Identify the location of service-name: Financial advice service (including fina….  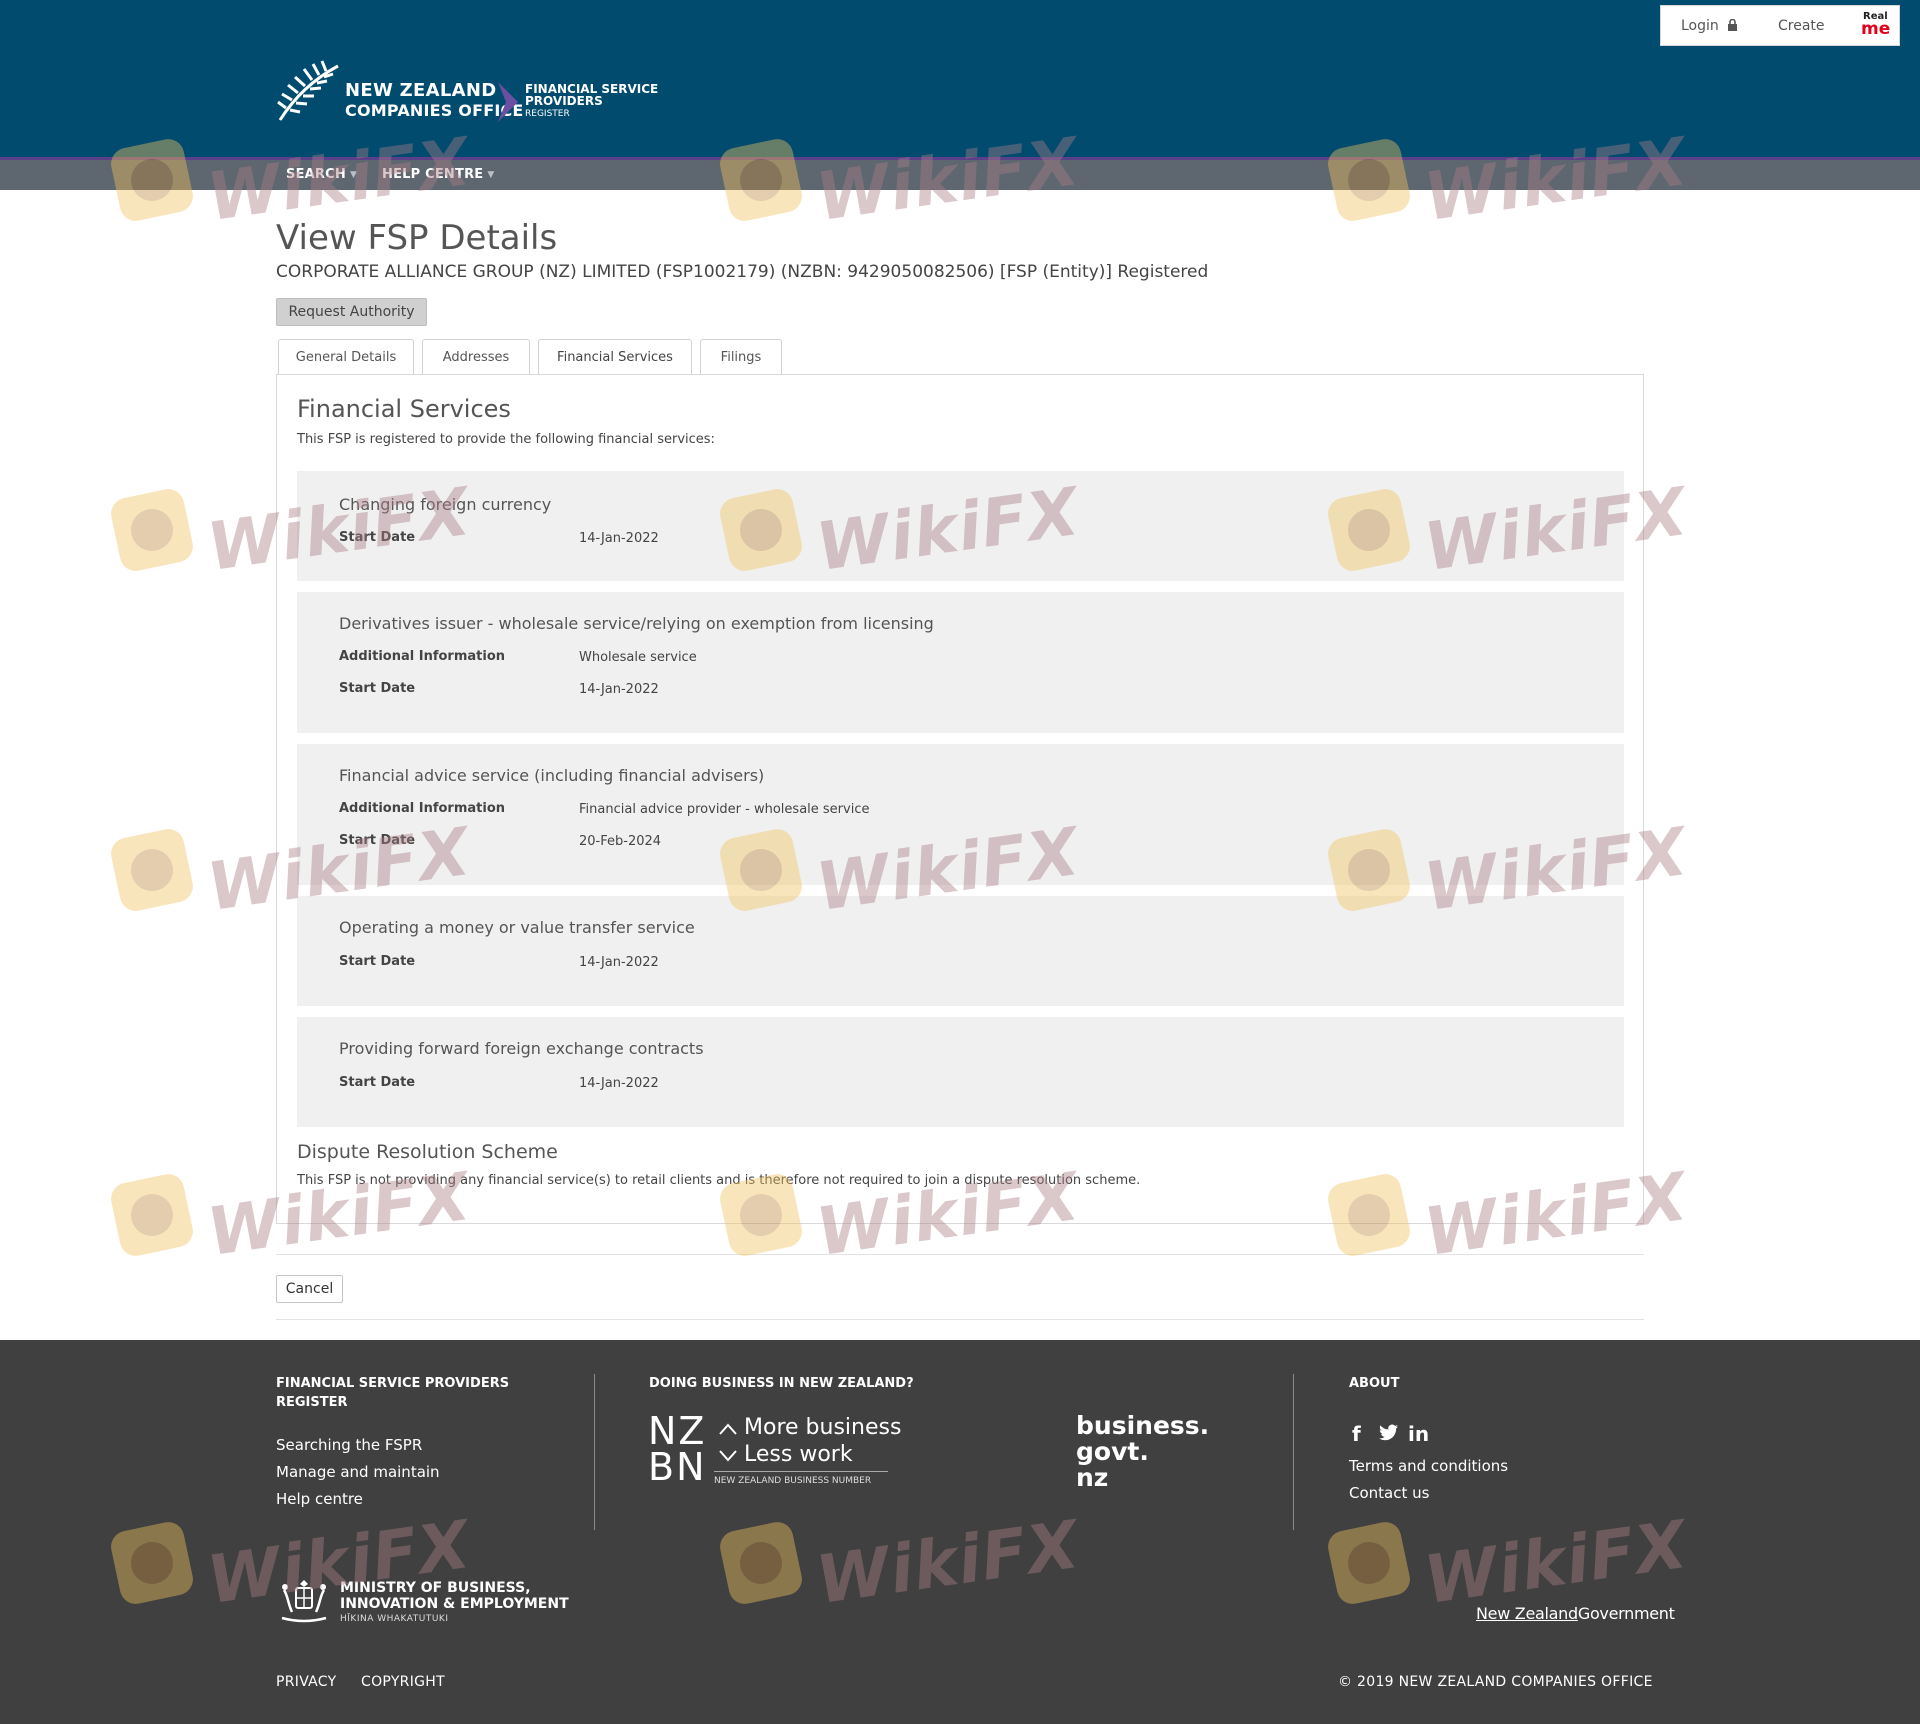
(552, 775).